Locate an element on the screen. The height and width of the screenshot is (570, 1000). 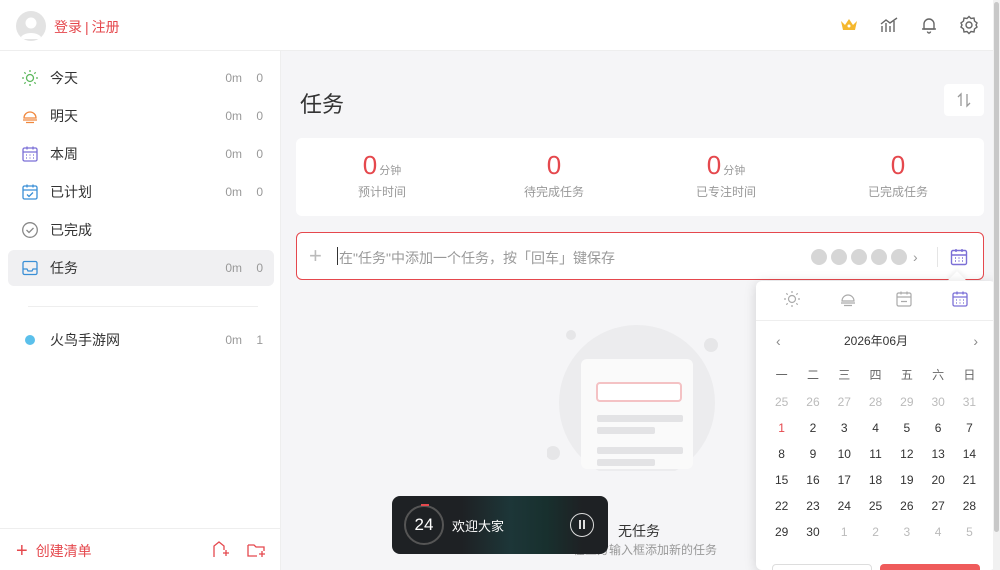
stat-unit: 分钟 is located at coordinates (390, 171).